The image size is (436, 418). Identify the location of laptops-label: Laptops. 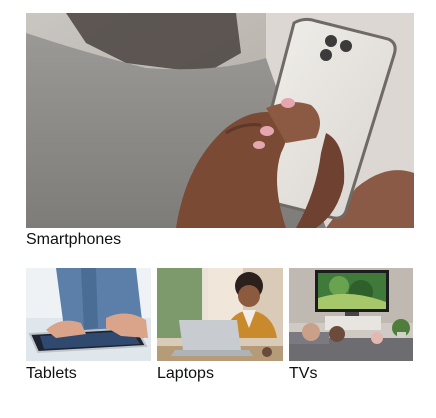
(185, 374).